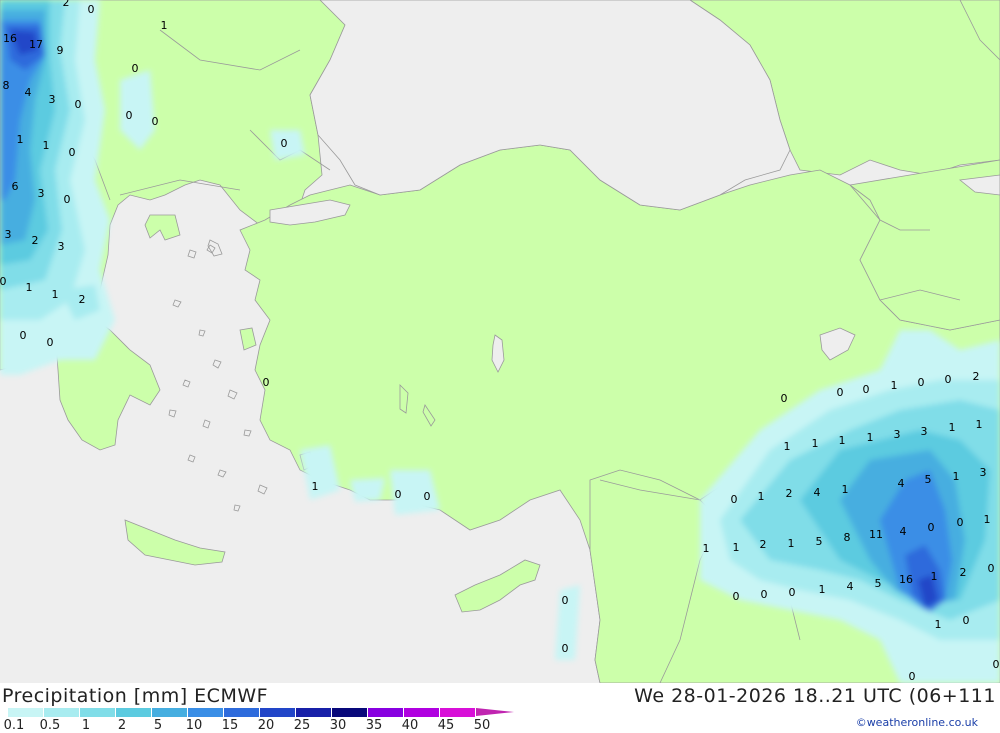  What do you see at coordinates (86, 725) in the screenshot?
I see `legend-tick: 1` at bounding box center [86, 725].